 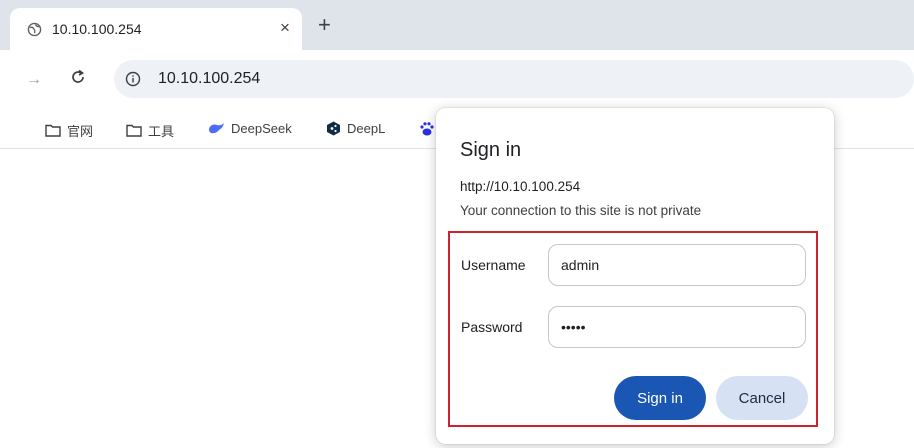 I want to click on bookmark-label: DeepSeek, so click(x=261, y=128).